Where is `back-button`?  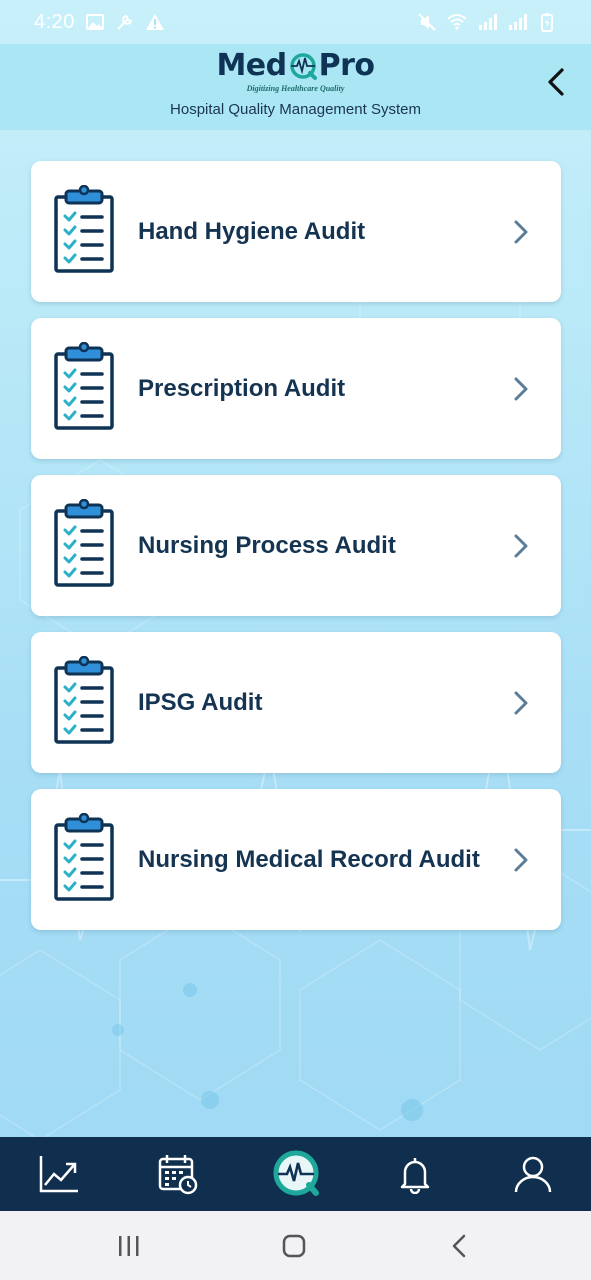
back-button is located at coordinates (556, 82).